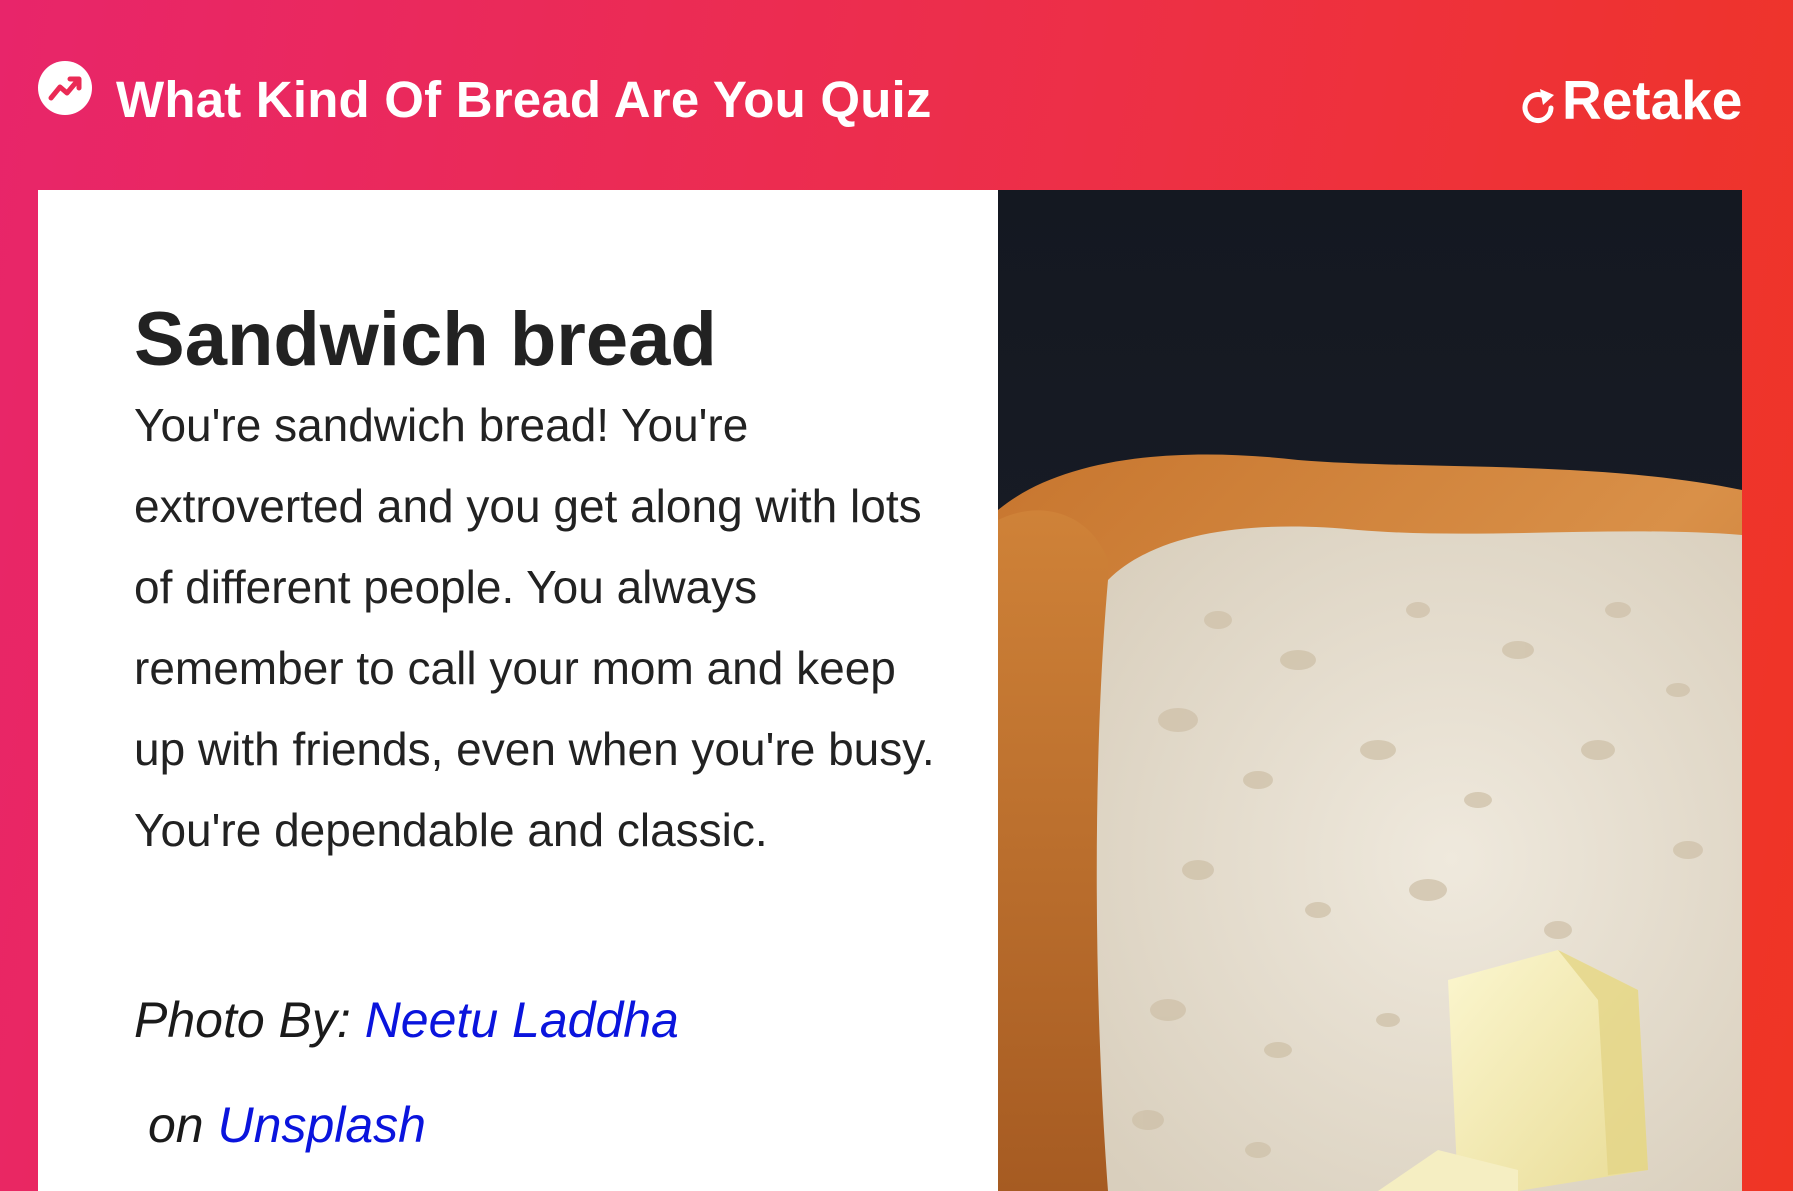  Describe the element at coordinates (242, 1020) in the screenshot. I see `photo-by-label: Photo By:` at that location.